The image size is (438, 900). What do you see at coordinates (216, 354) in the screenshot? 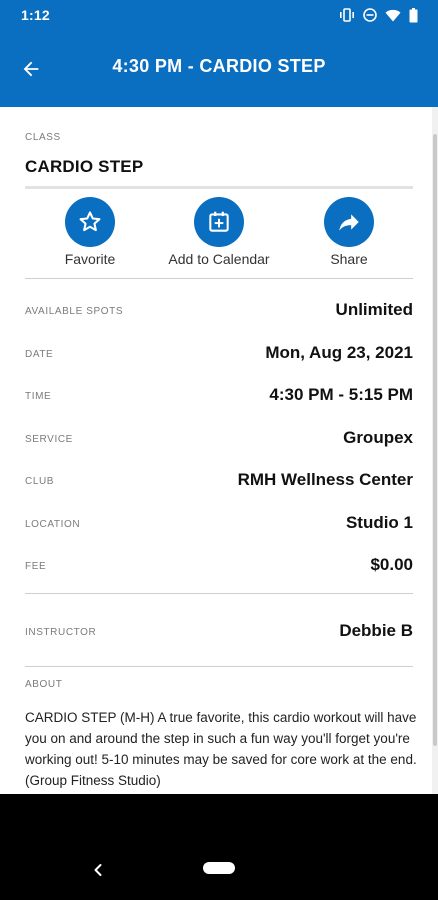
I see `detail-row-date: DATE Mon, Aug 23, 2021` at bounding box center [216, 354].